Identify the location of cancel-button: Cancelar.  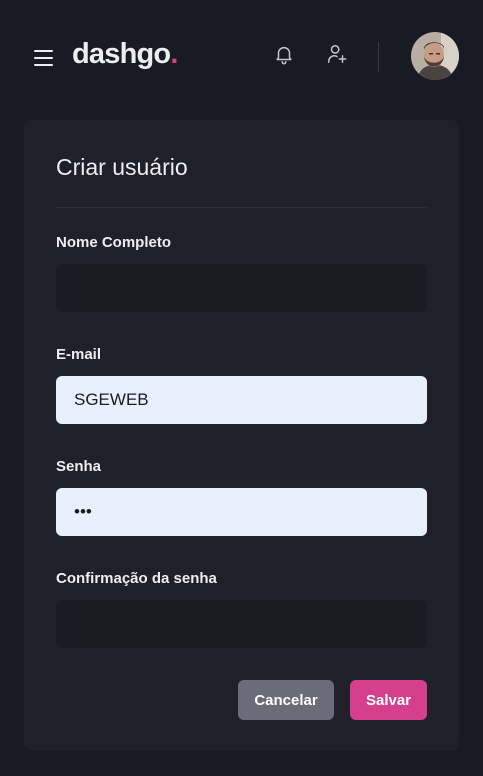
(286, 700).